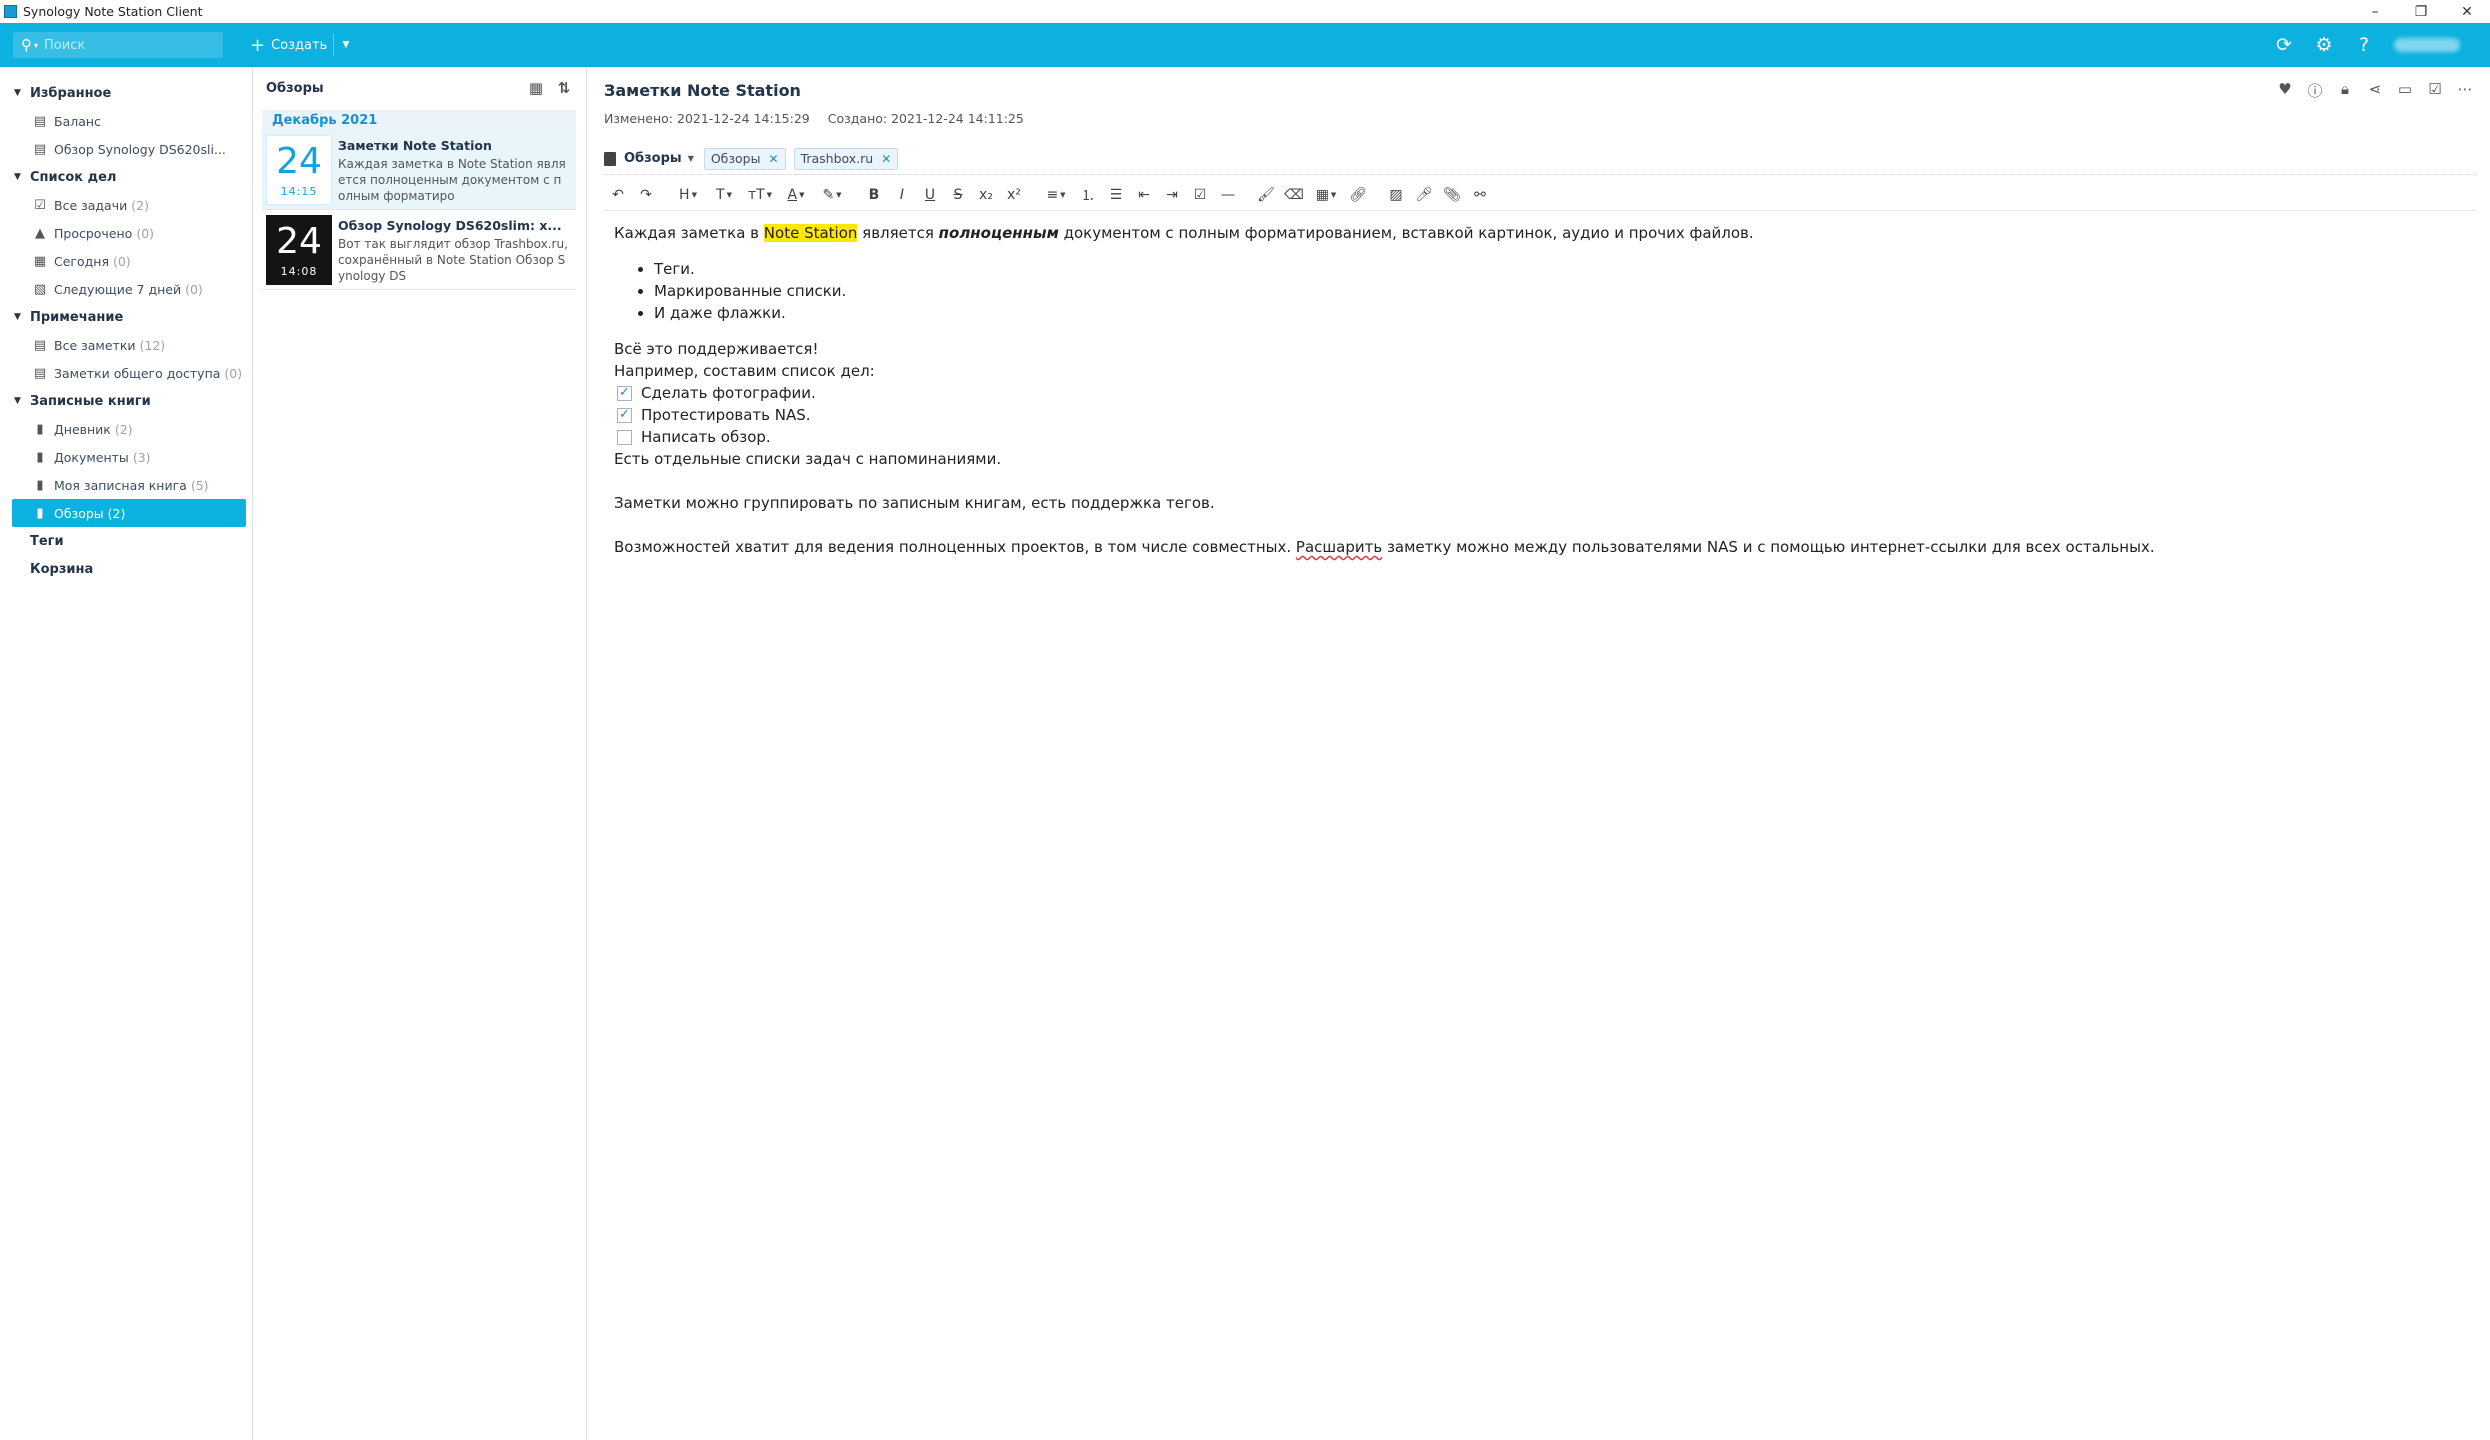  Describe the element at coordinates (126, 317) in the screenshot. I see `sidebar-section-notes: ▼ Примечание` at that location.